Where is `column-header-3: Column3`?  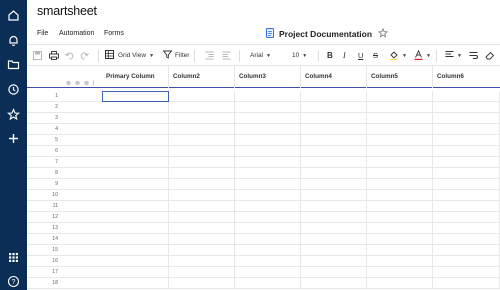 column-header-3: Column3 is located at coordinates (268, 77).